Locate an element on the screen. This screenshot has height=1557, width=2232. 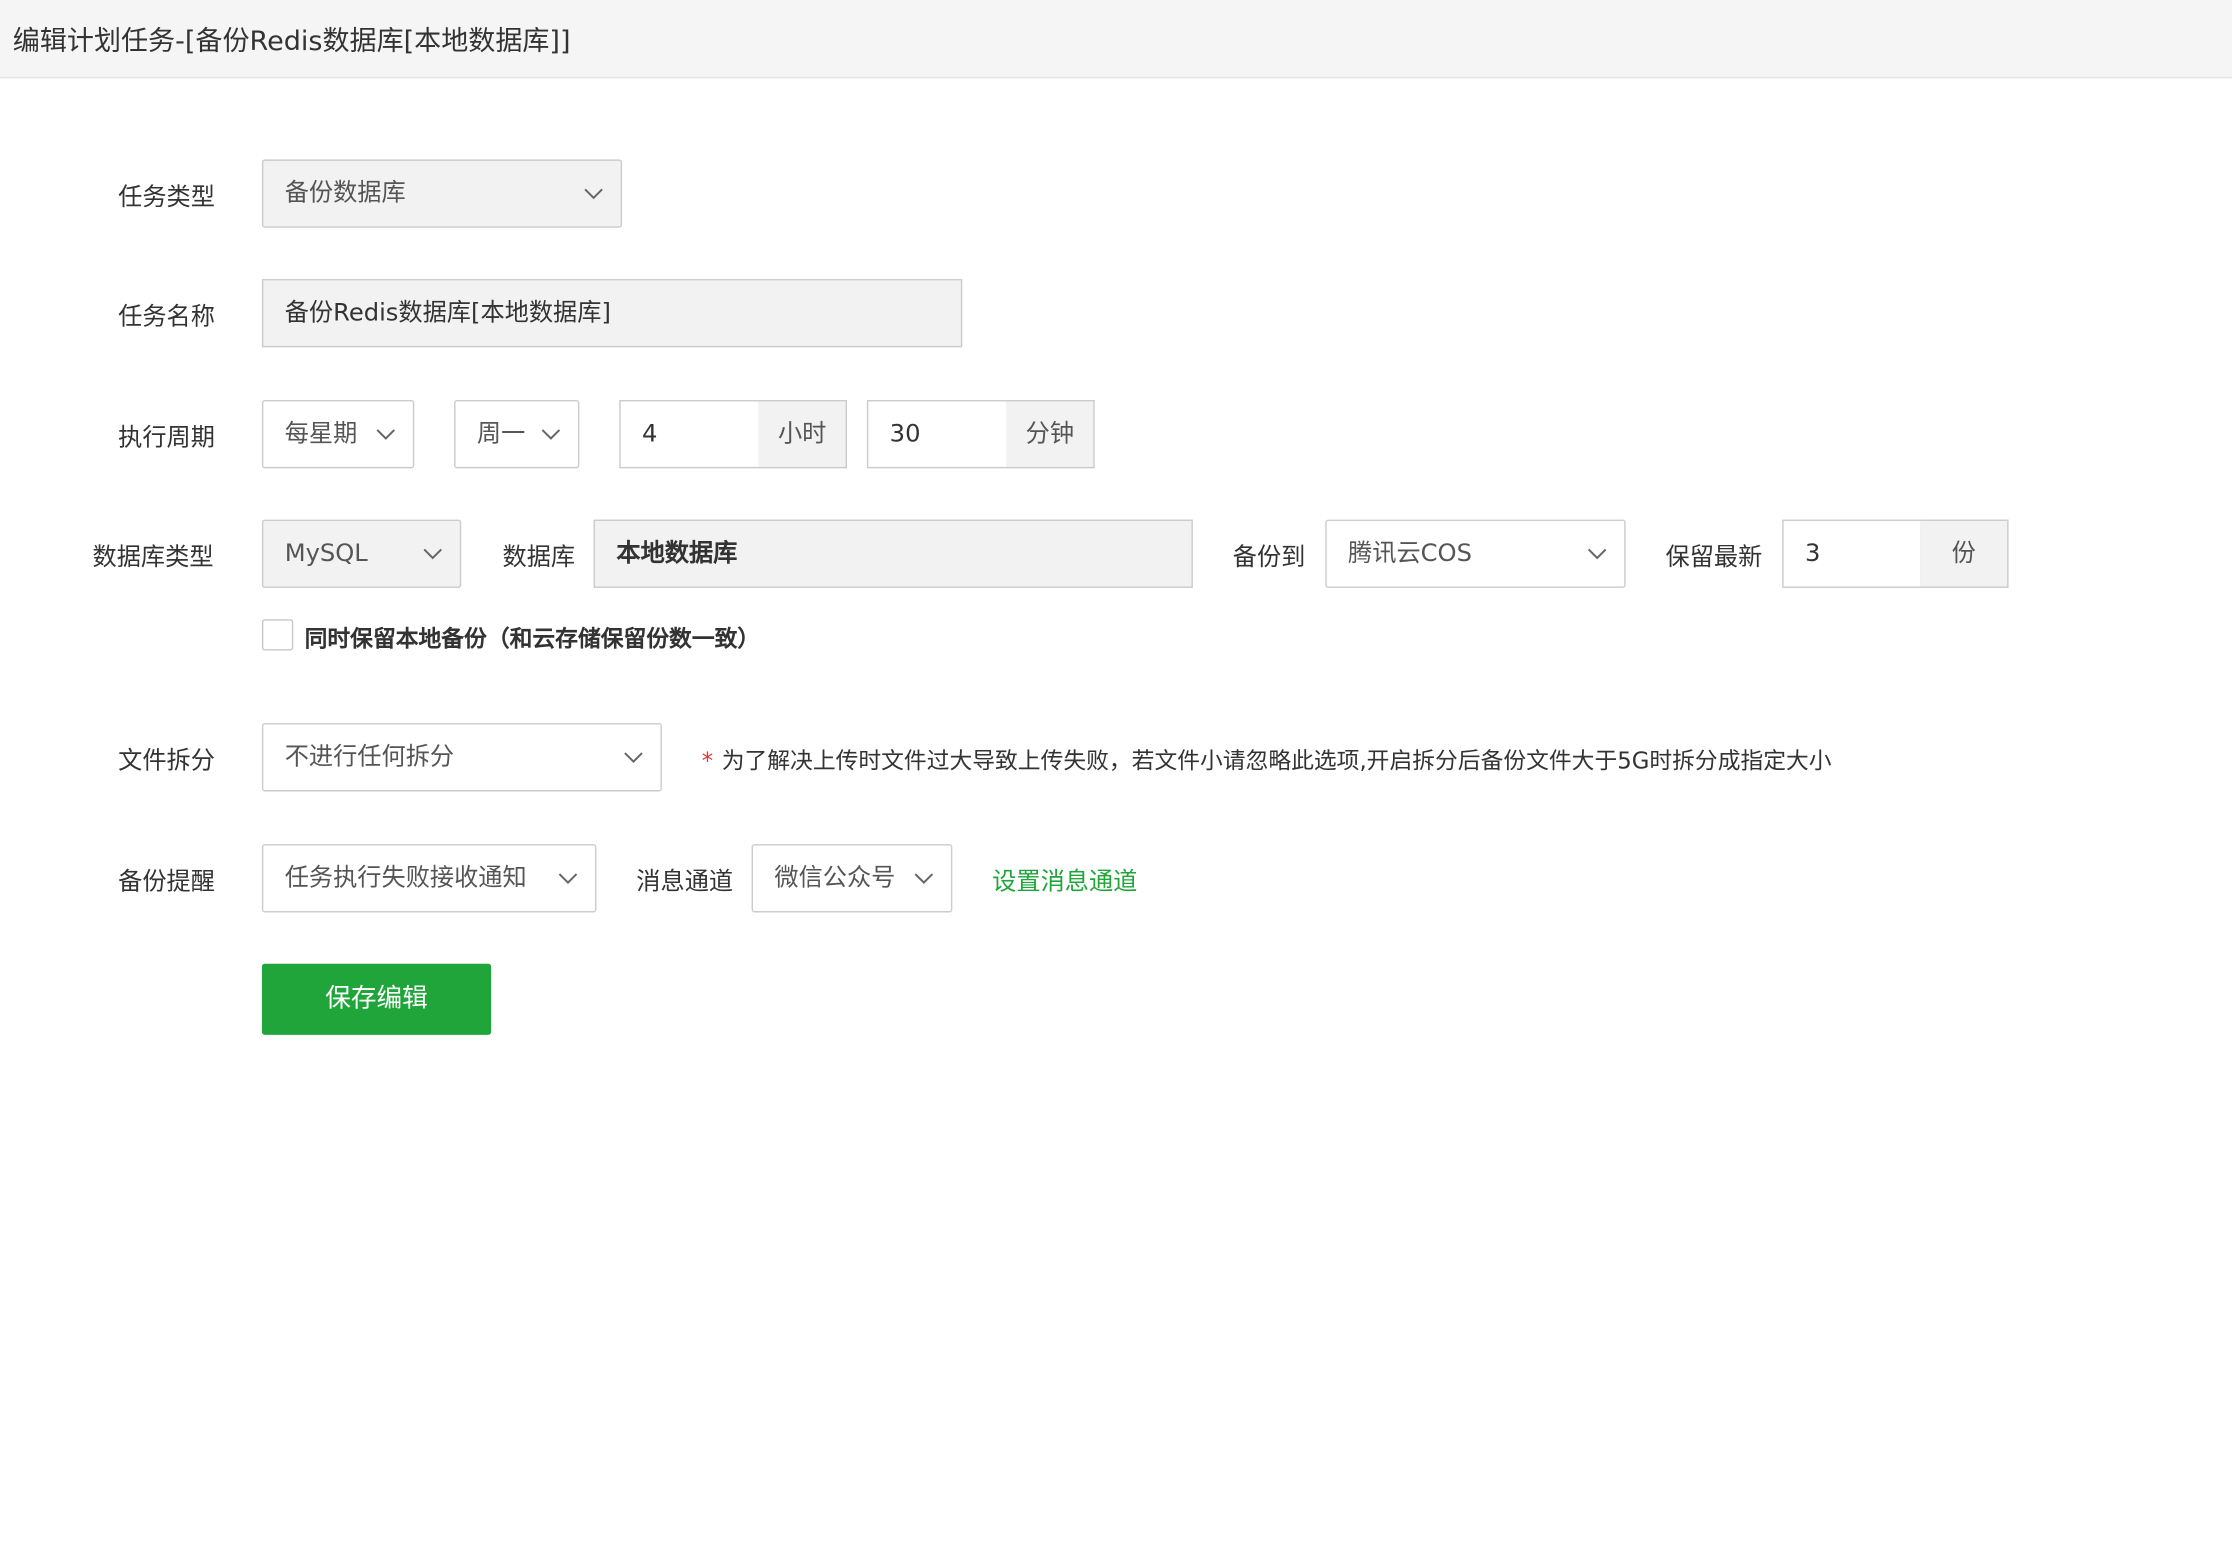
notify-value: 任务执行失败接收通知 is located at coordinates (405, 878).